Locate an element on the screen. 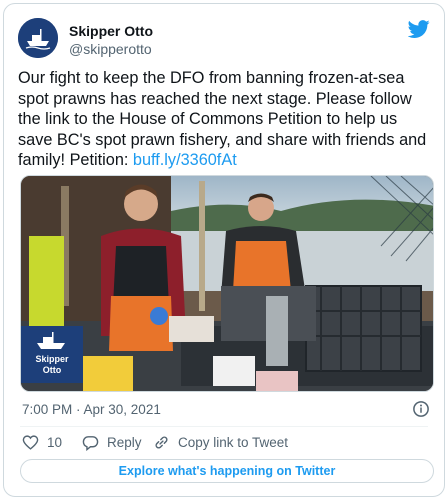 The width and height of the screenshot is (448, 500). author-name: Skipper Otto is located at coordinates (111, 31).